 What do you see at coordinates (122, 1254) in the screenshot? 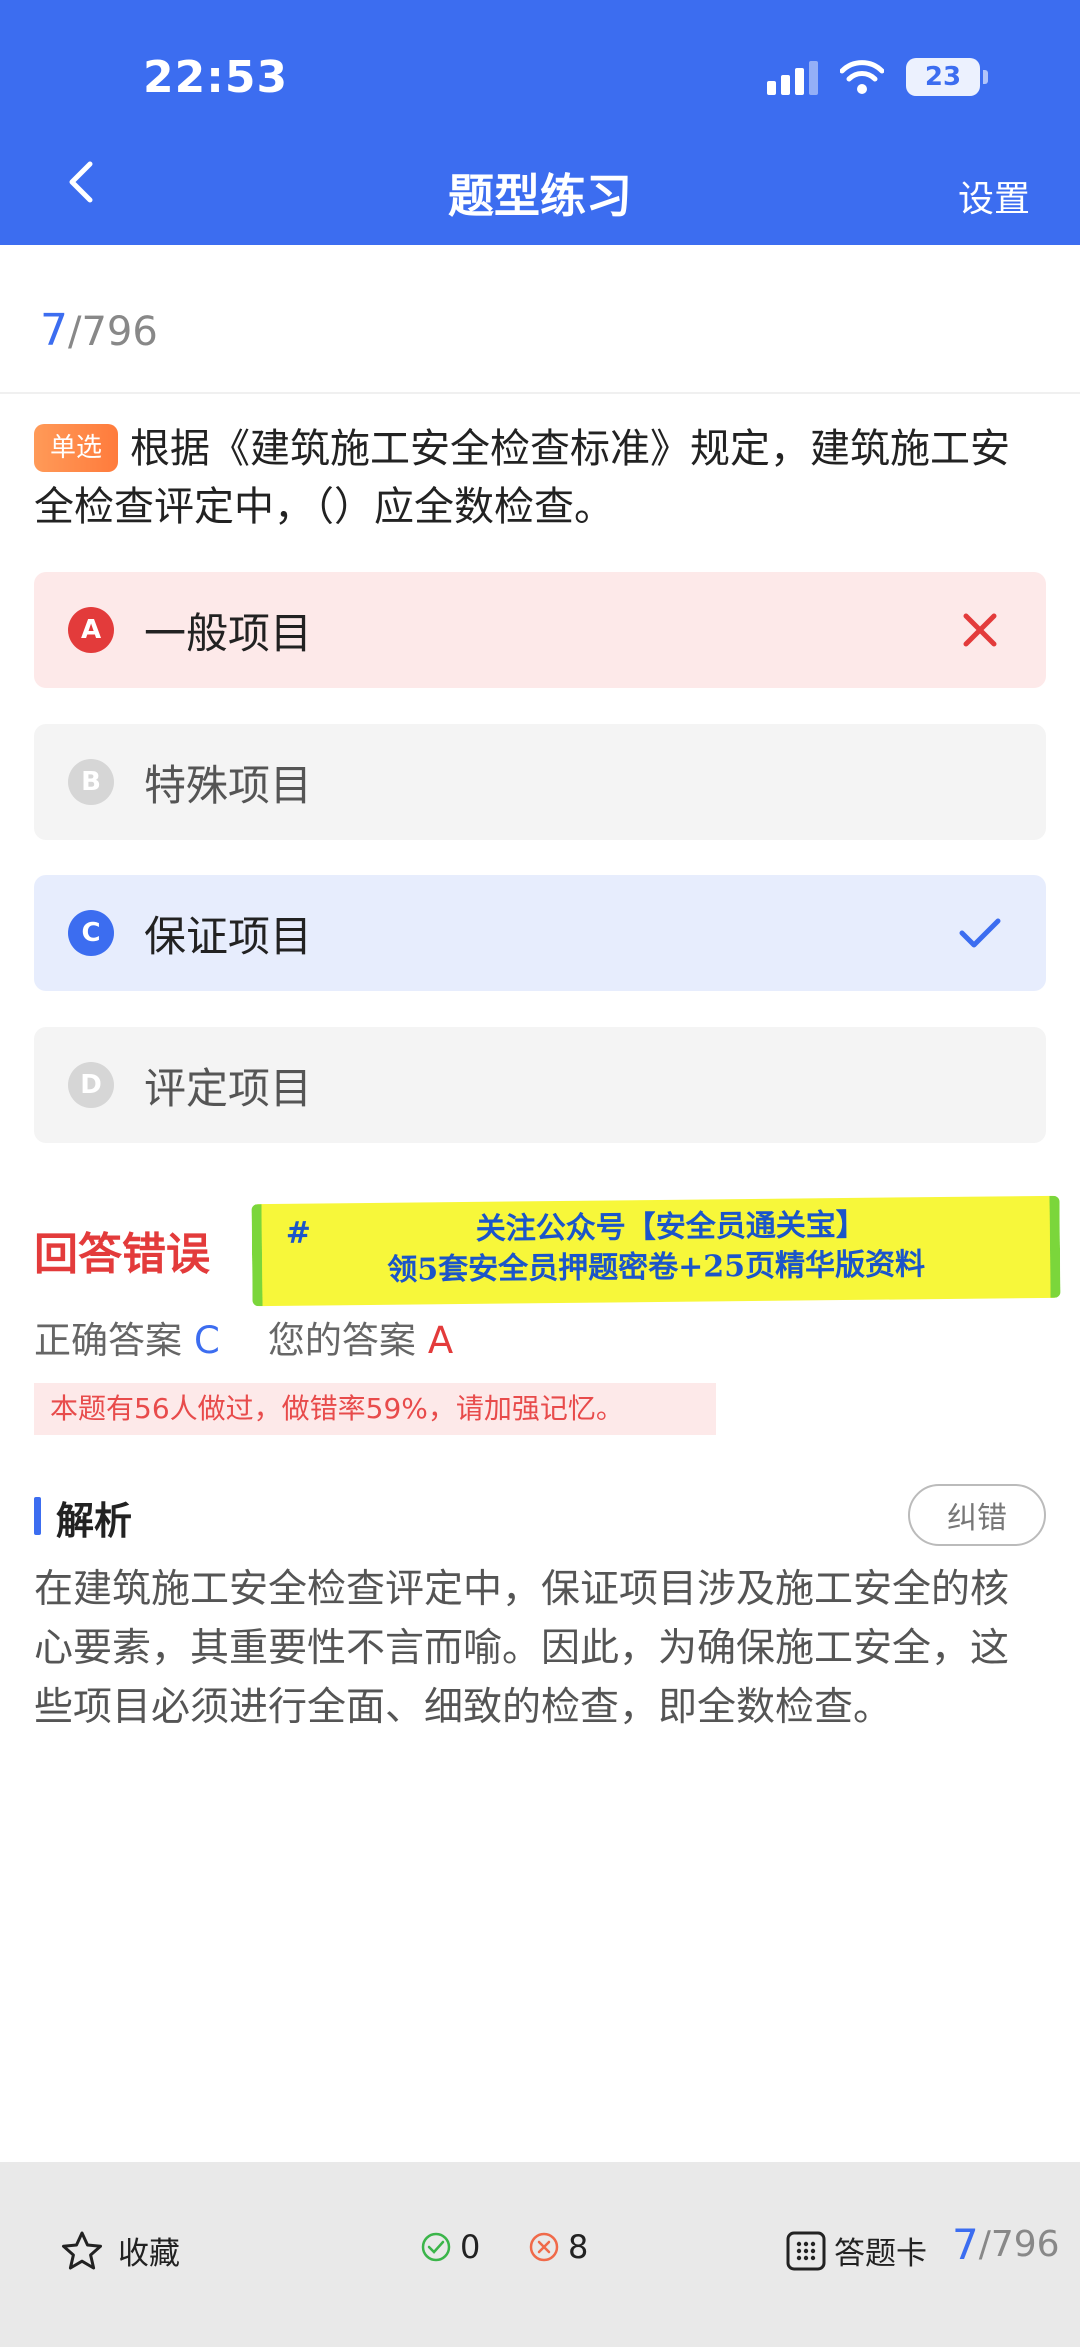
I see `result-title: 回答错误` at bounding box center [122, 1254].